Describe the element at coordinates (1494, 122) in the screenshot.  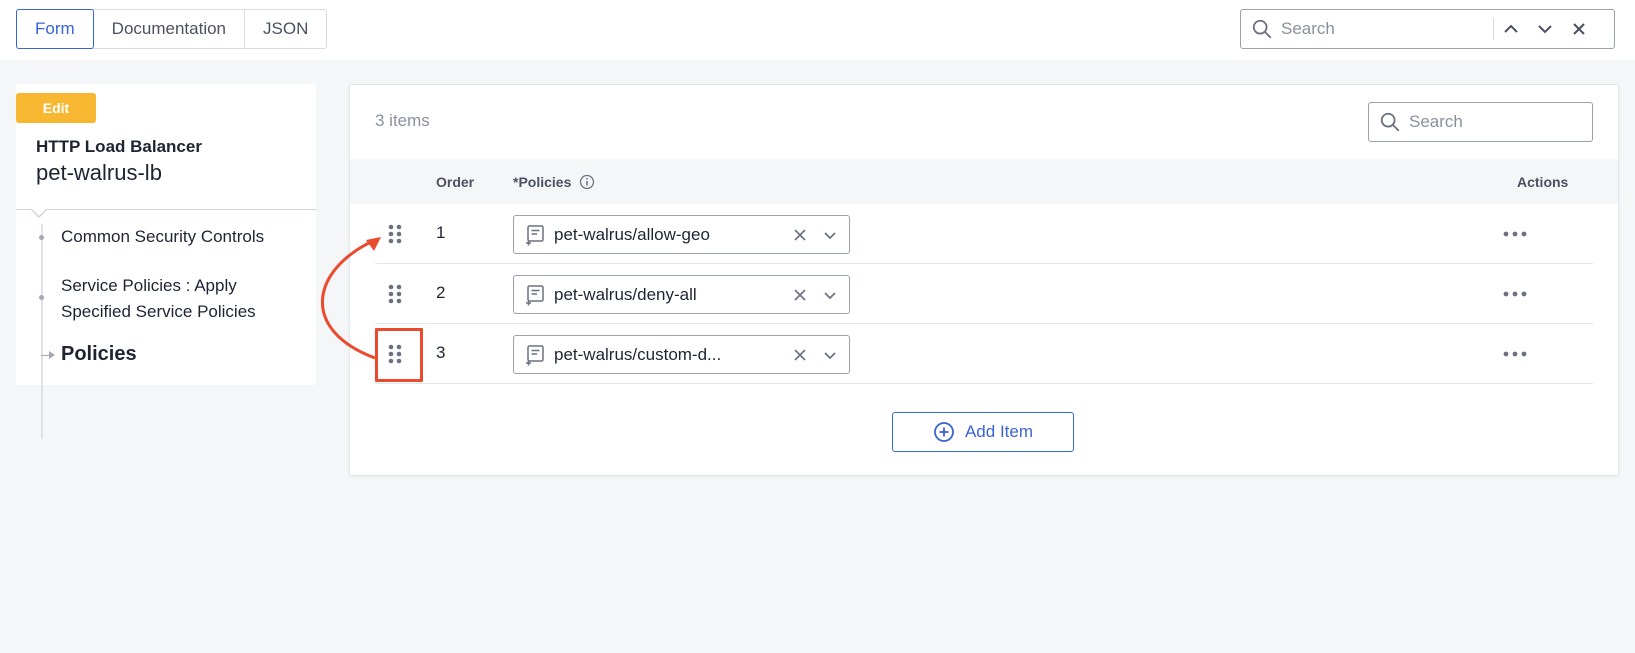
I see `table-search-input` at that location.